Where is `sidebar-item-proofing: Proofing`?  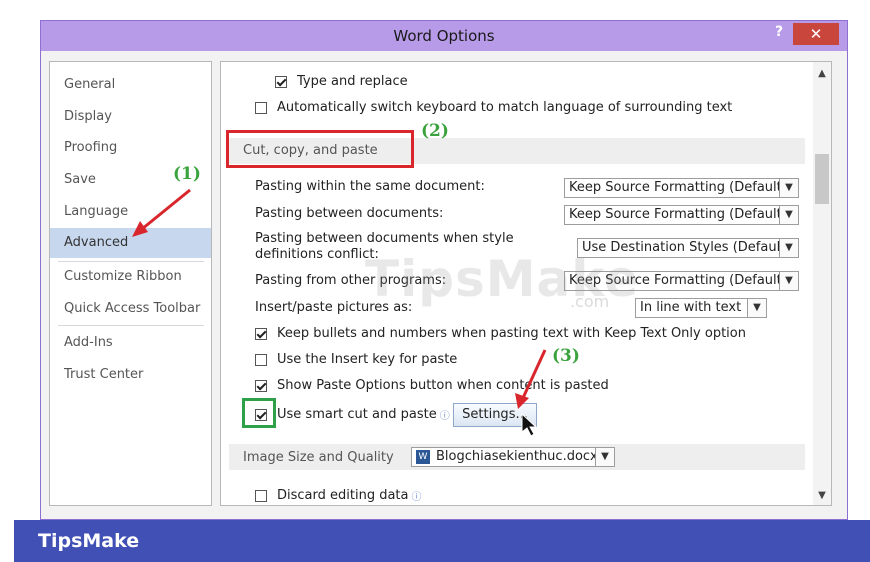
sidebar-item-proofing: Proofing is located at coordinates (130, 148).